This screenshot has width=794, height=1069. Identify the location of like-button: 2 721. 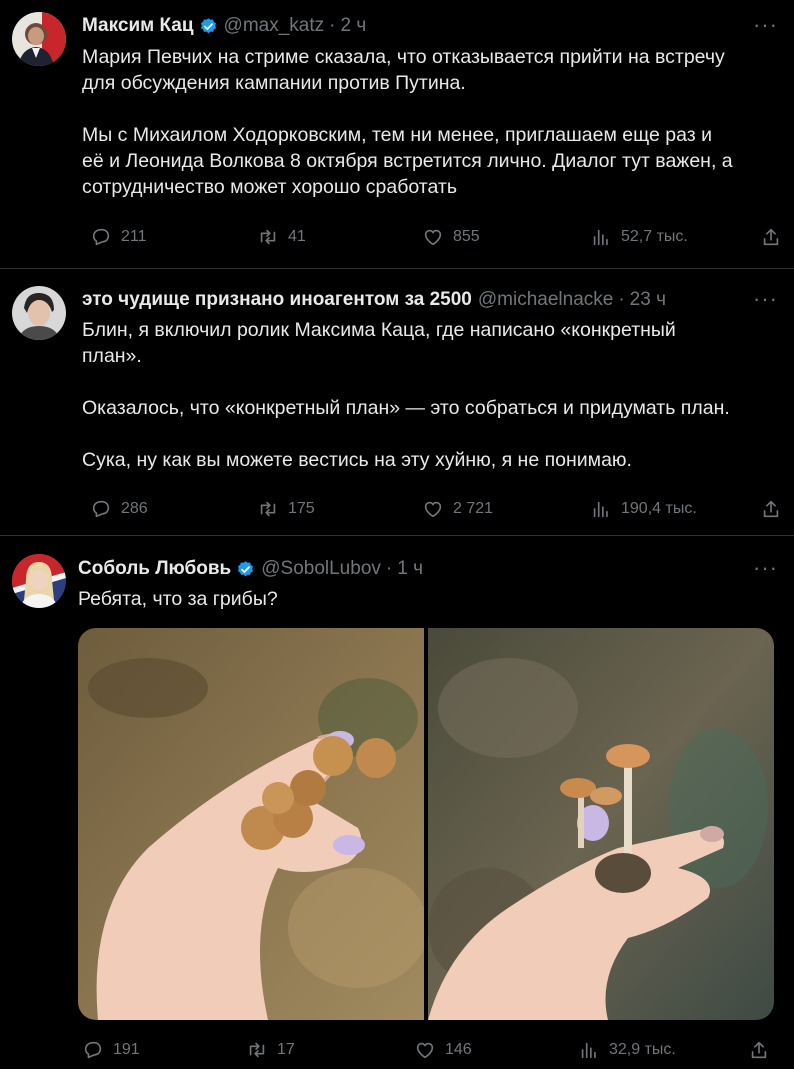
(457, 509).